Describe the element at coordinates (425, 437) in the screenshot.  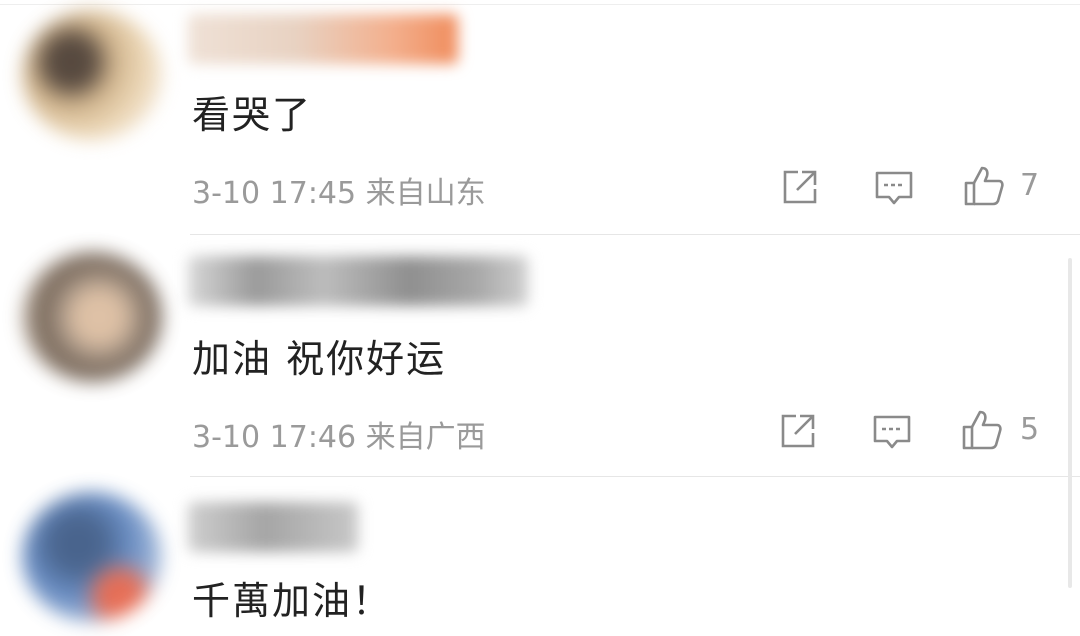
I see `comment-location: 来自广西` at that location.